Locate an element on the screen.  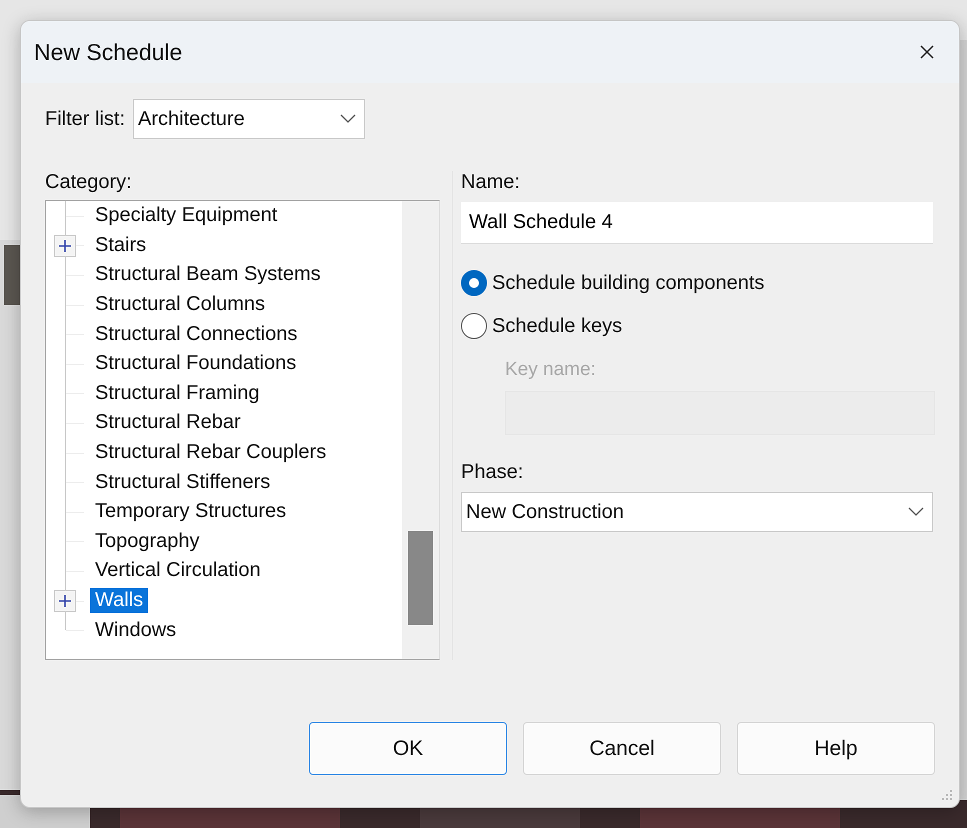
dialog-button: OK is located at coordinates (408, 748).